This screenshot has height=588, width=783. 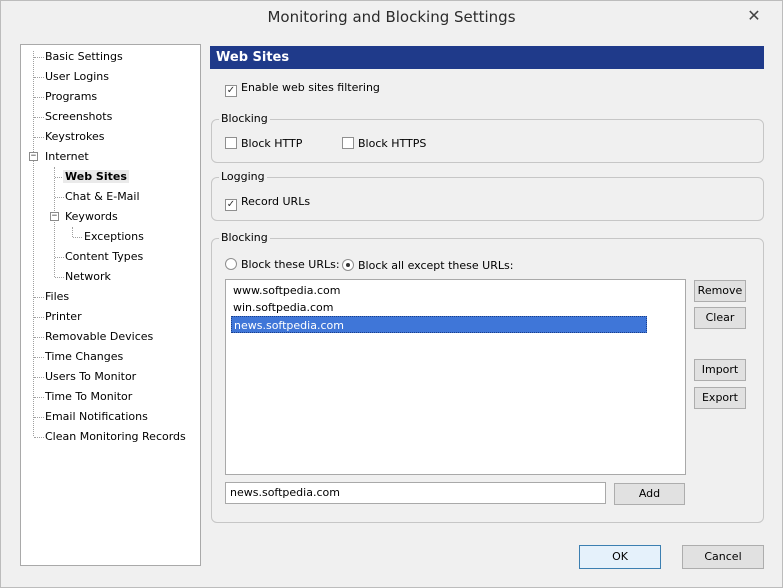 I want to click on remove-button: Remove, so click(x=720, y=291).